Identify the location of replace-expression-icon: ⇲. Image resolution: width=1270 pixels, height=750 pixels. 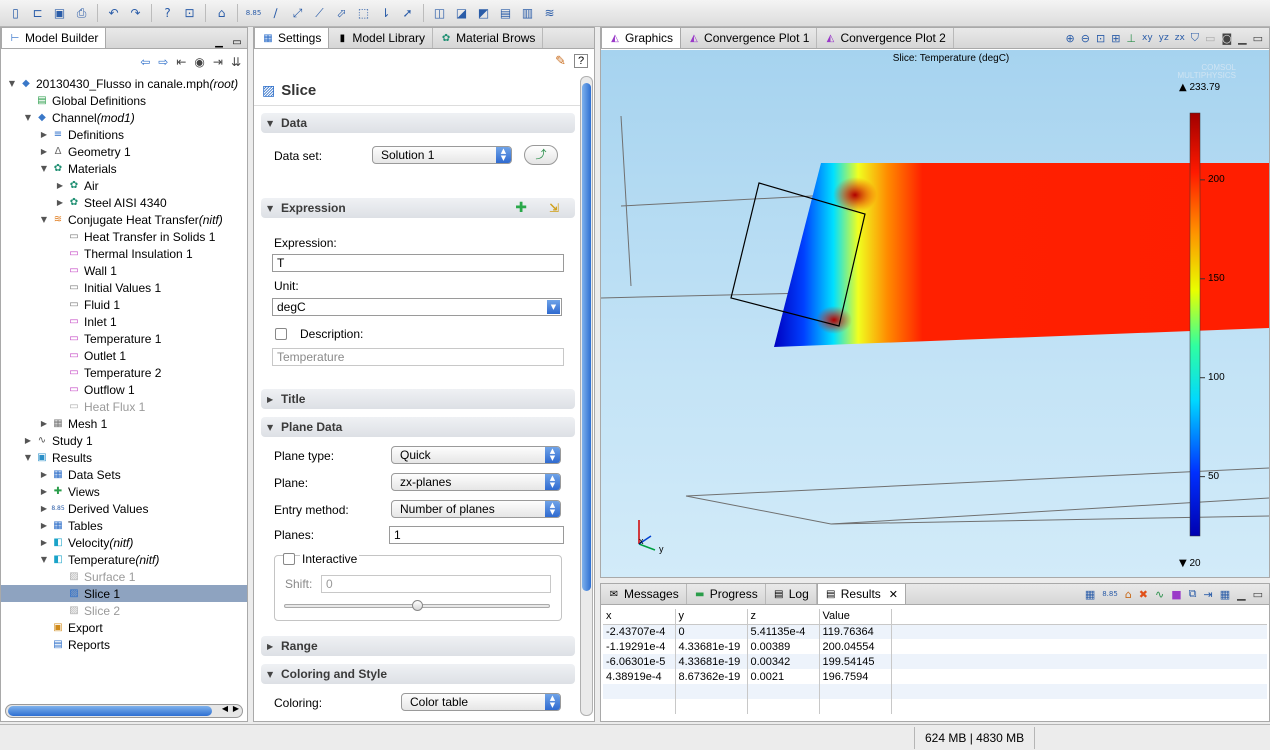
(554, 208).